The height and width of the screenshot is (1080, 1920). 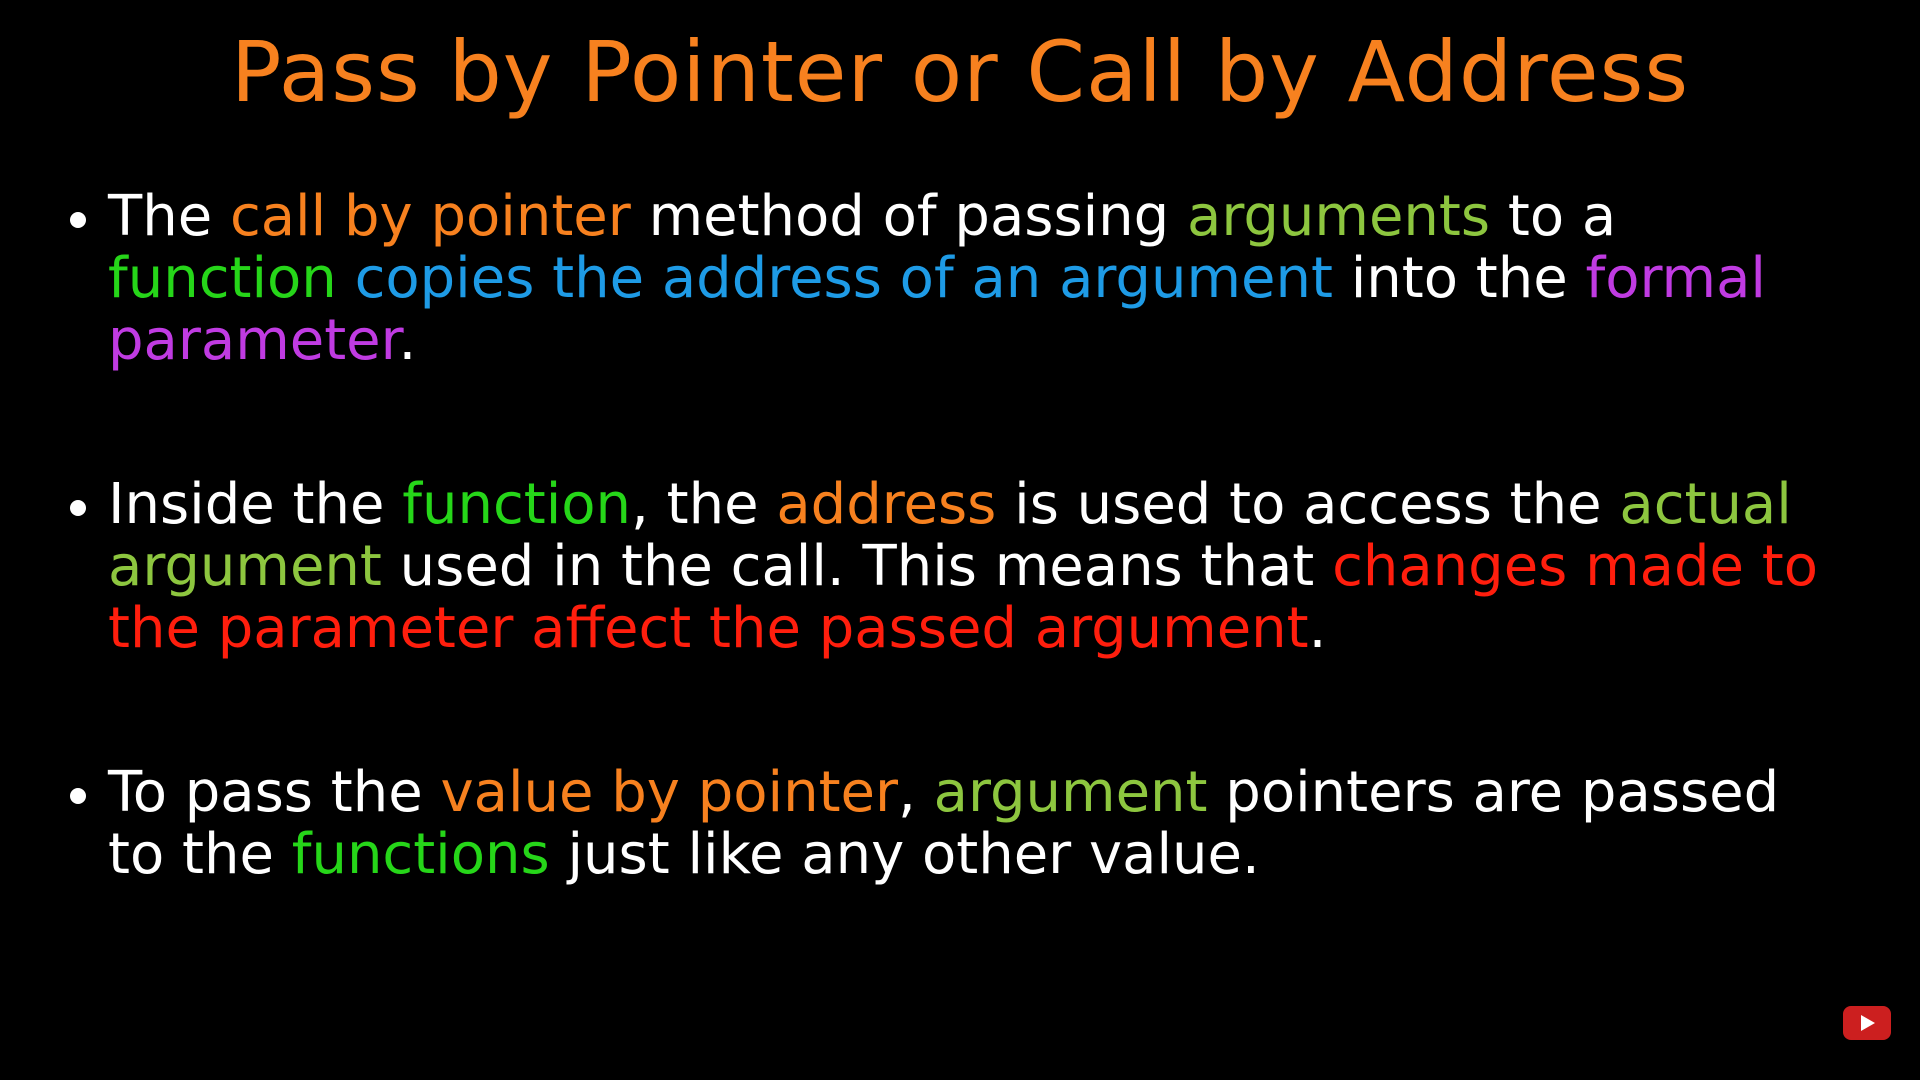 I want to click on play-triangle-icon, so click(x=1868, y=1023).